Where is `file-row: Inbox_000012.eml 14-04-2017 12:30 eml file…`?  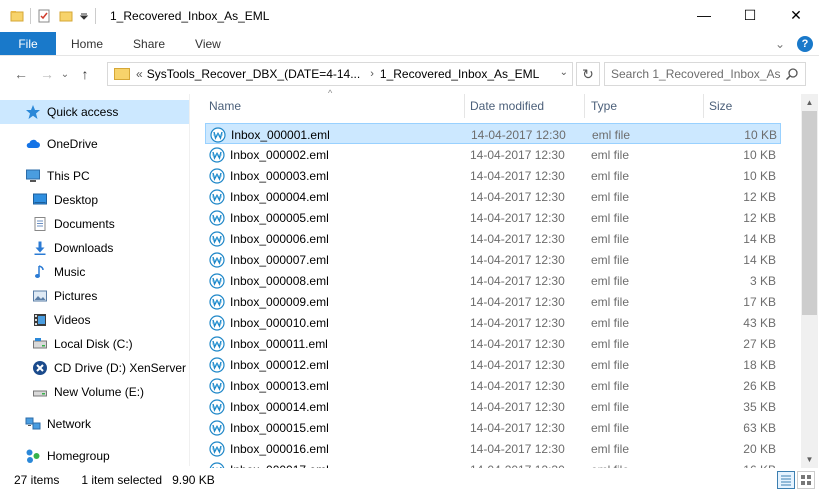 file-row: Inbox_000012.eml 14-04-2017 12:30 eml file… is located at coordinates (493, 364).